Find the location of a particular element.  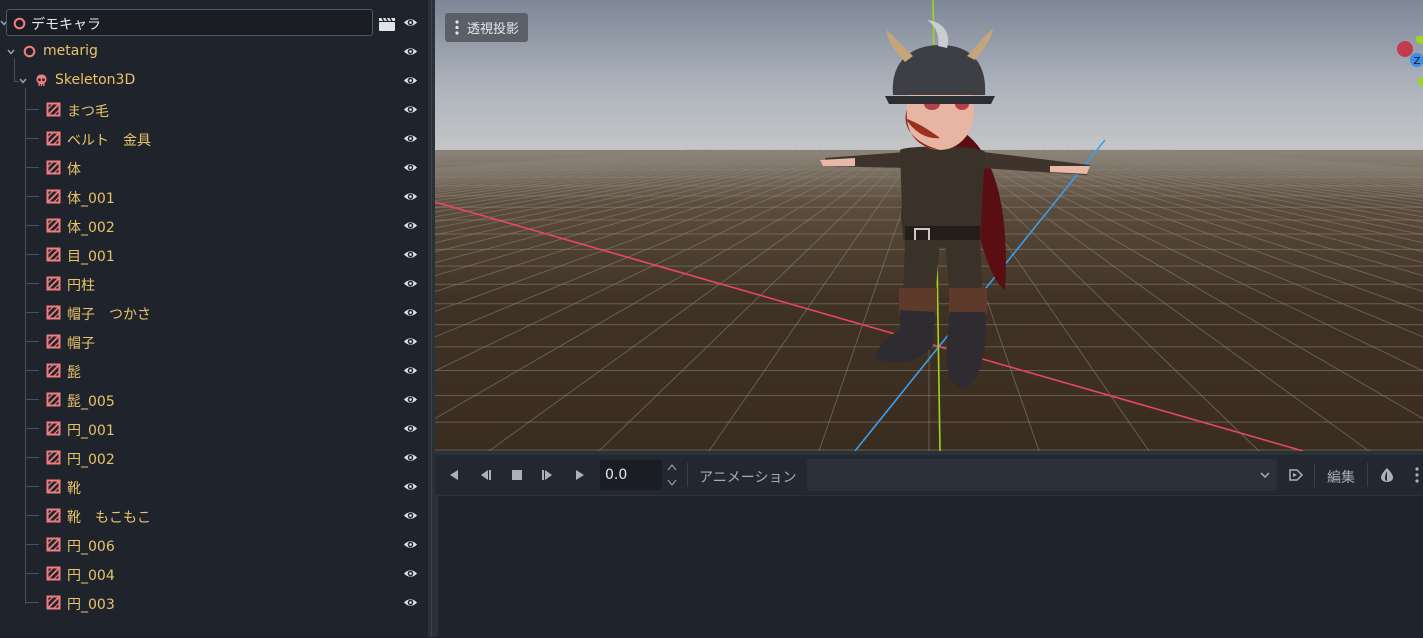

orientation-gizmo: Z is located at coordinates (1407, 64).